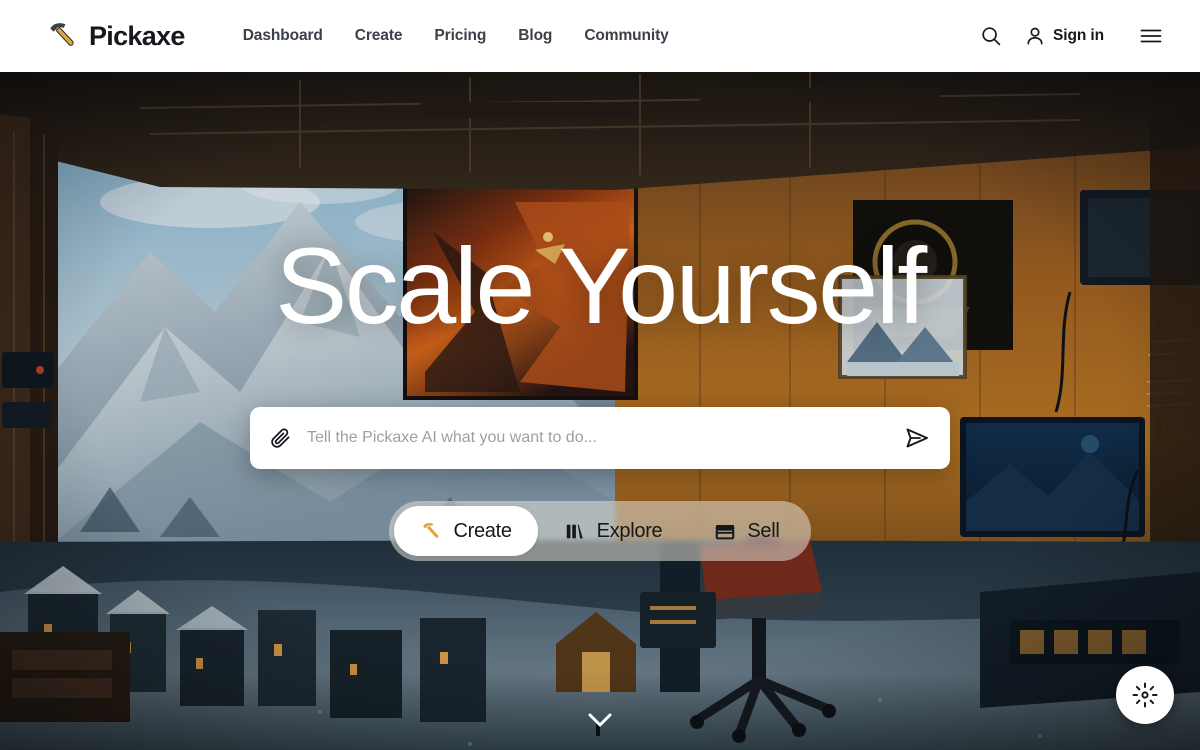  What do you see at coordinates (575, 531) in the screenshot?
I see `bar-chart-icon` at bounding box center [575, 531].